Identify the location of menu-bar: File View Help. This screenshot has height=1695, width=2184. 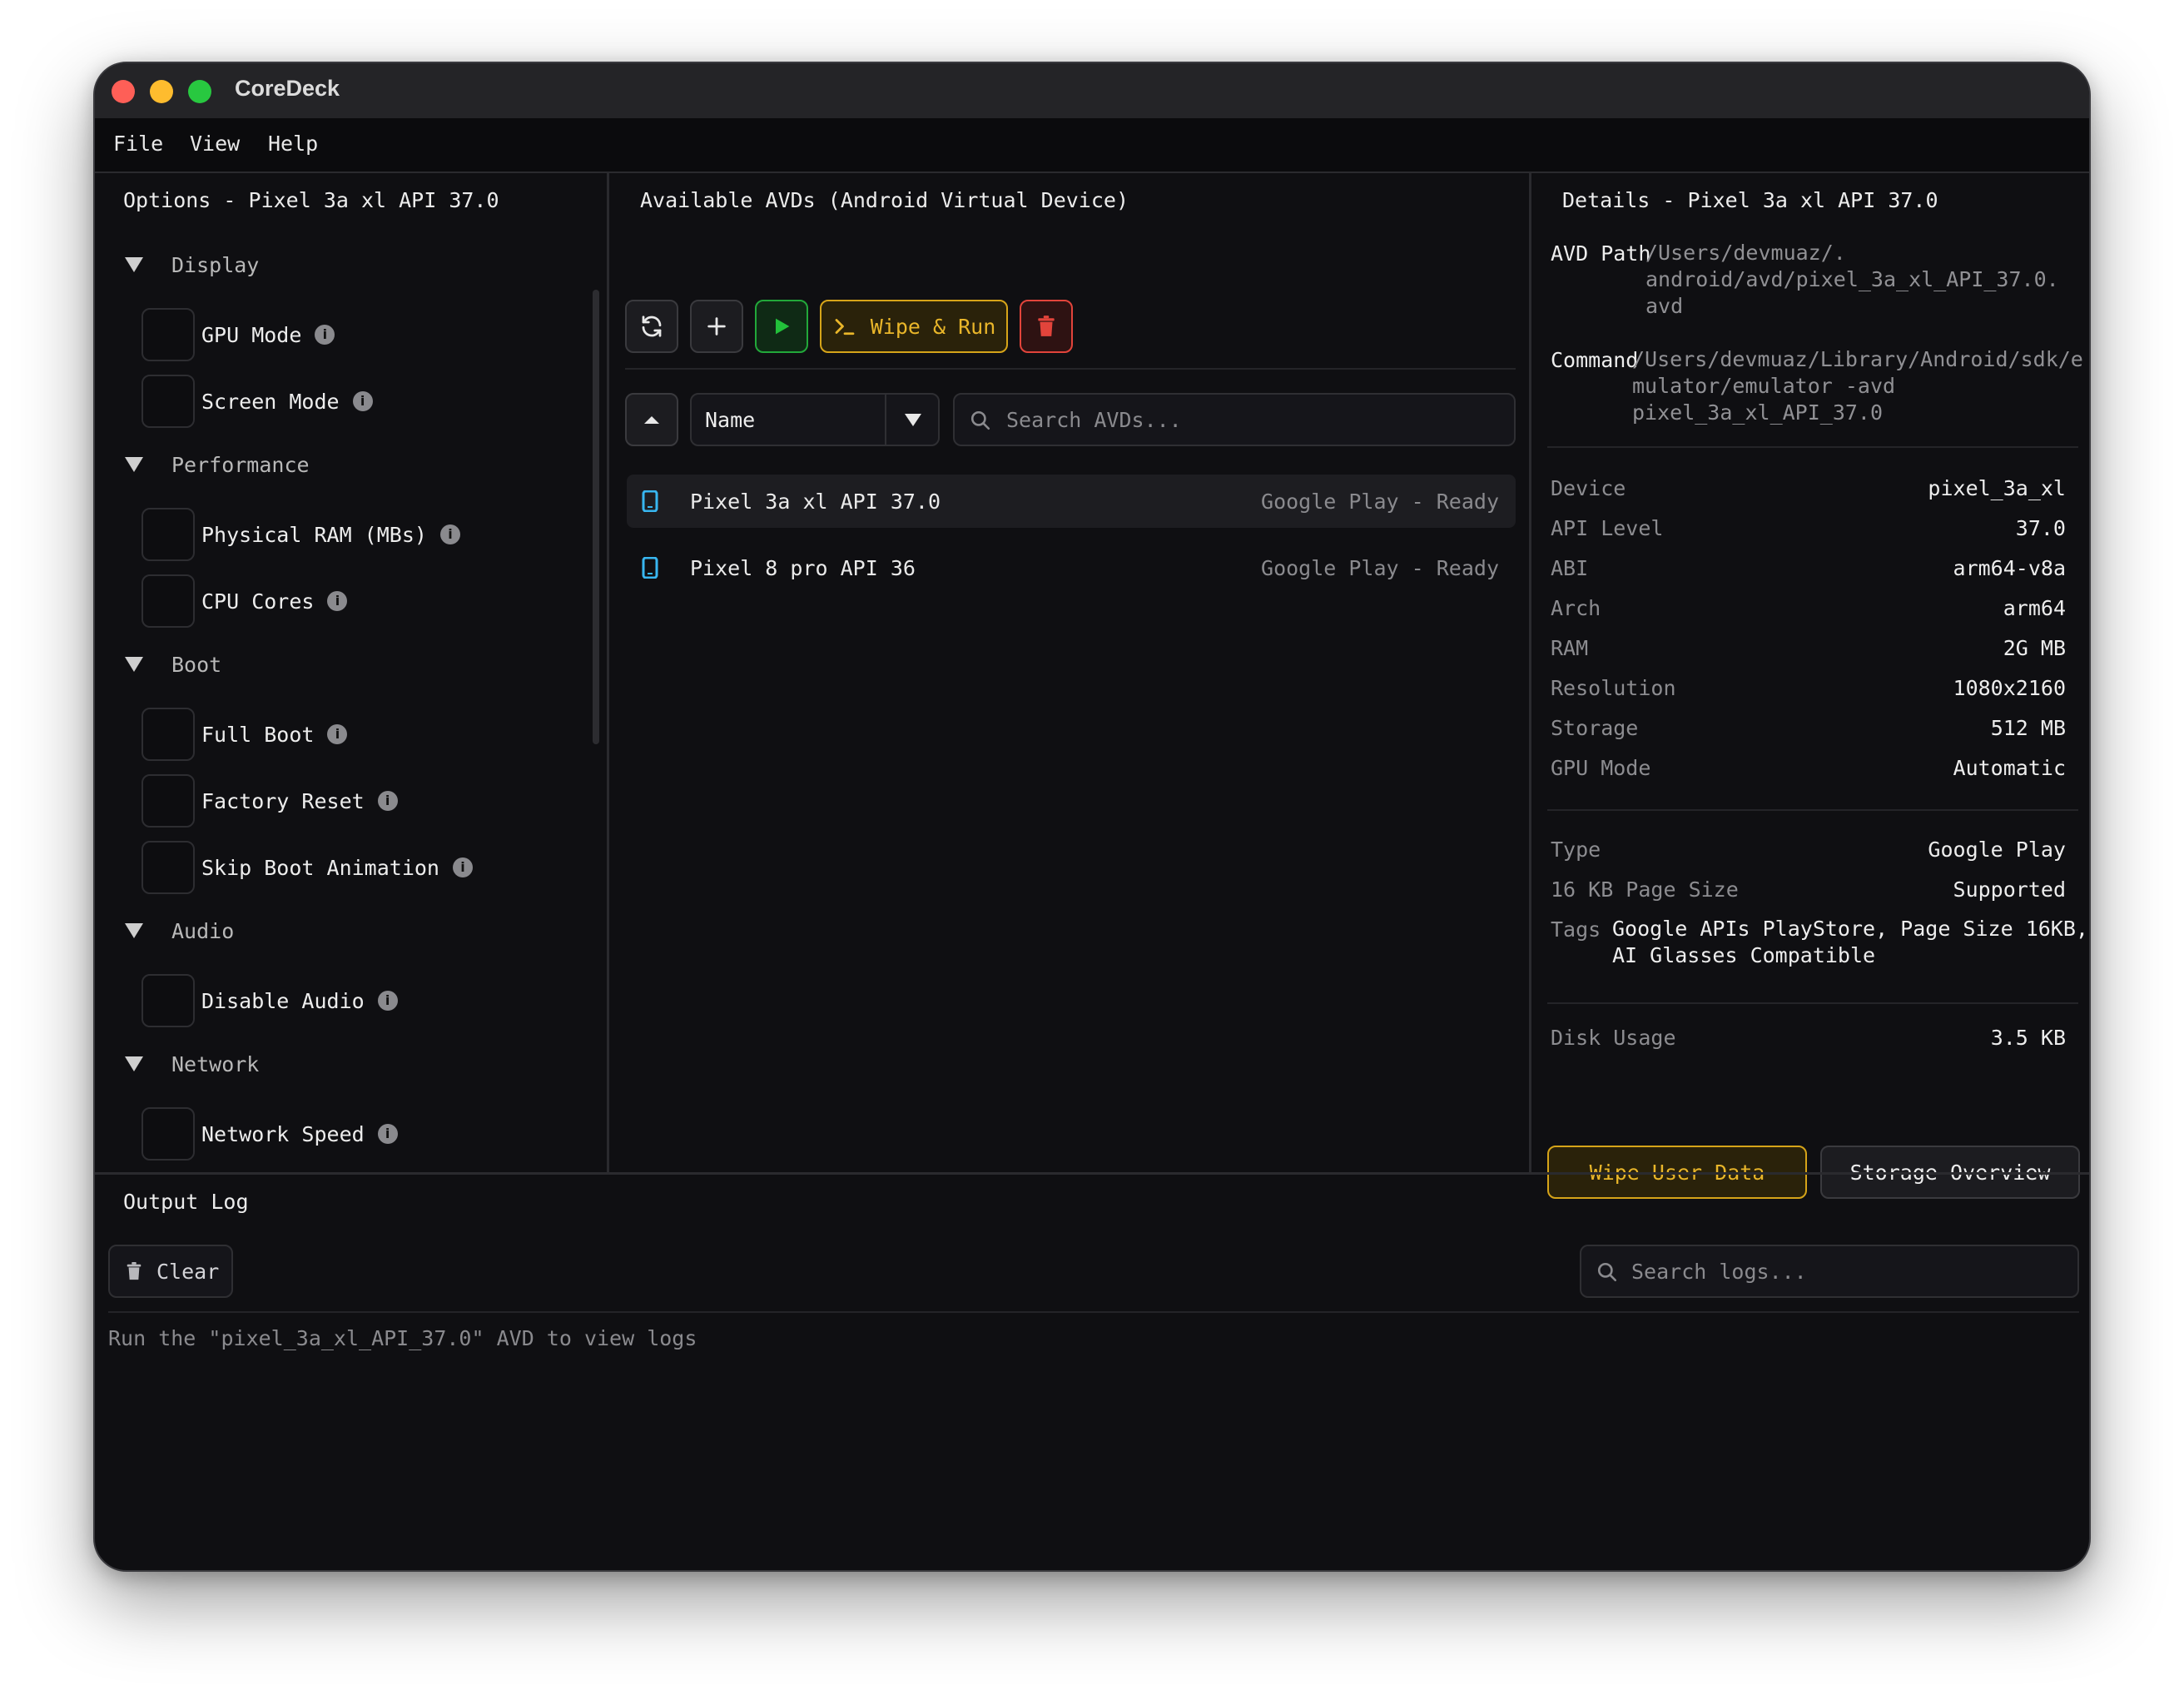
(1092, 145).